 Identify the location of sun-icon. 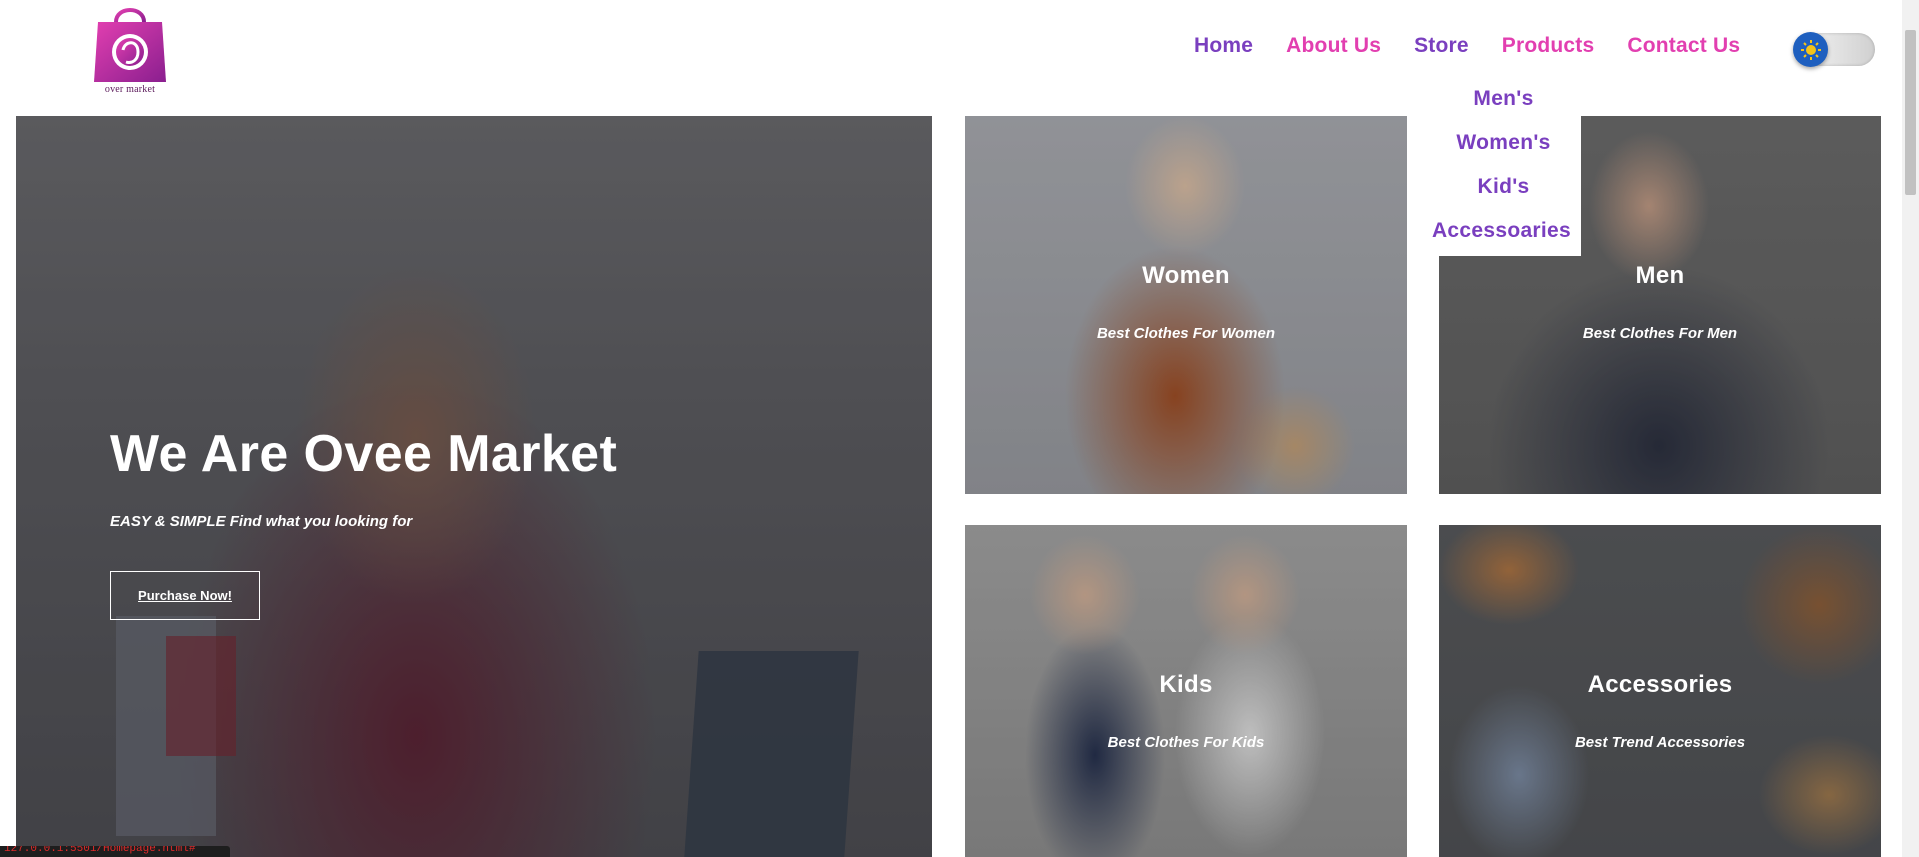
(1810, 49).